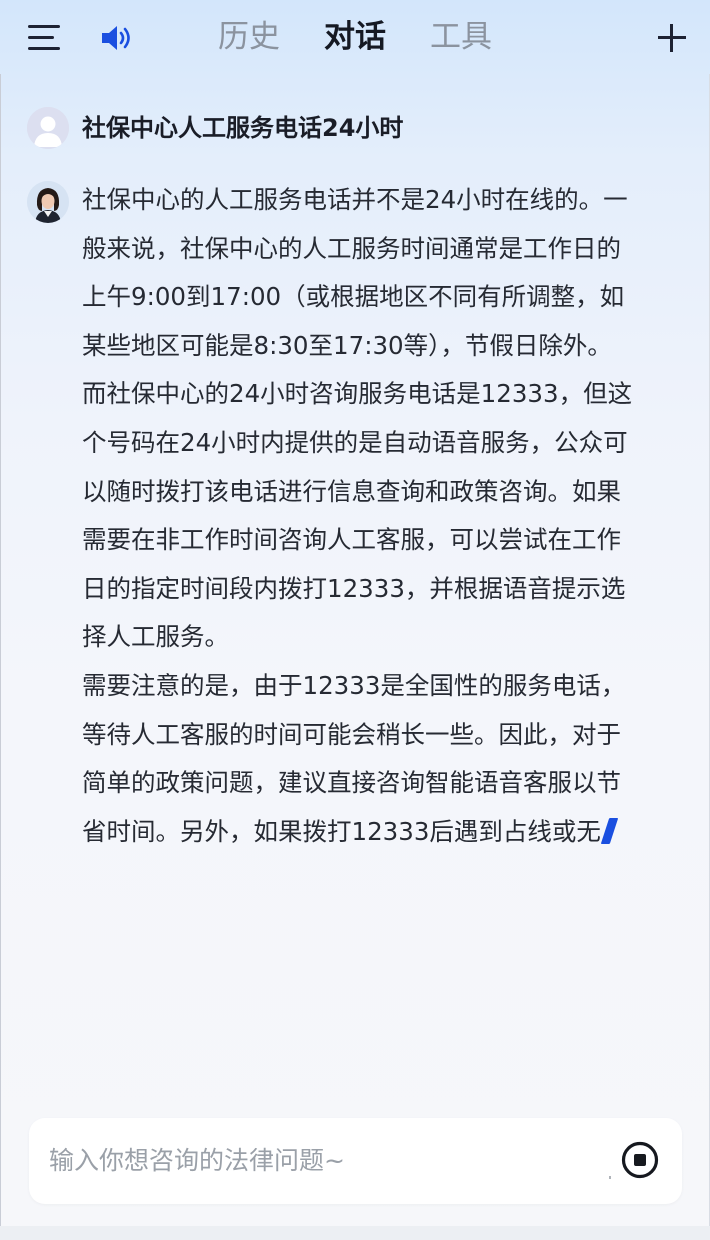 This screenshot has height=1240, width=710. I want to click on stop-icon, so click(640, 1160).